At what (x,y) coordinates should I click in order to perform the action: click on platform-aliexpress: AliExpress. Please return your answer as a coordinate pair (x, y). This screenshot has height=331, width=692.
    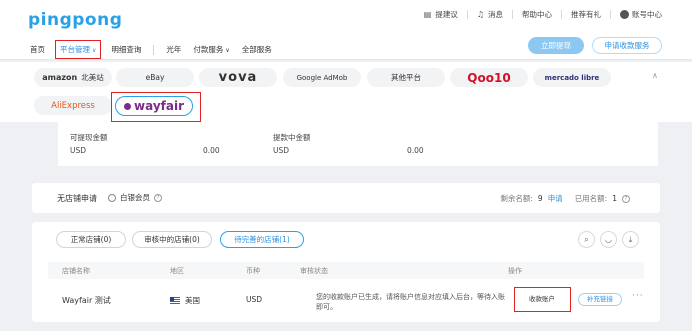
    Looking at the image, I should click on (73, 105).